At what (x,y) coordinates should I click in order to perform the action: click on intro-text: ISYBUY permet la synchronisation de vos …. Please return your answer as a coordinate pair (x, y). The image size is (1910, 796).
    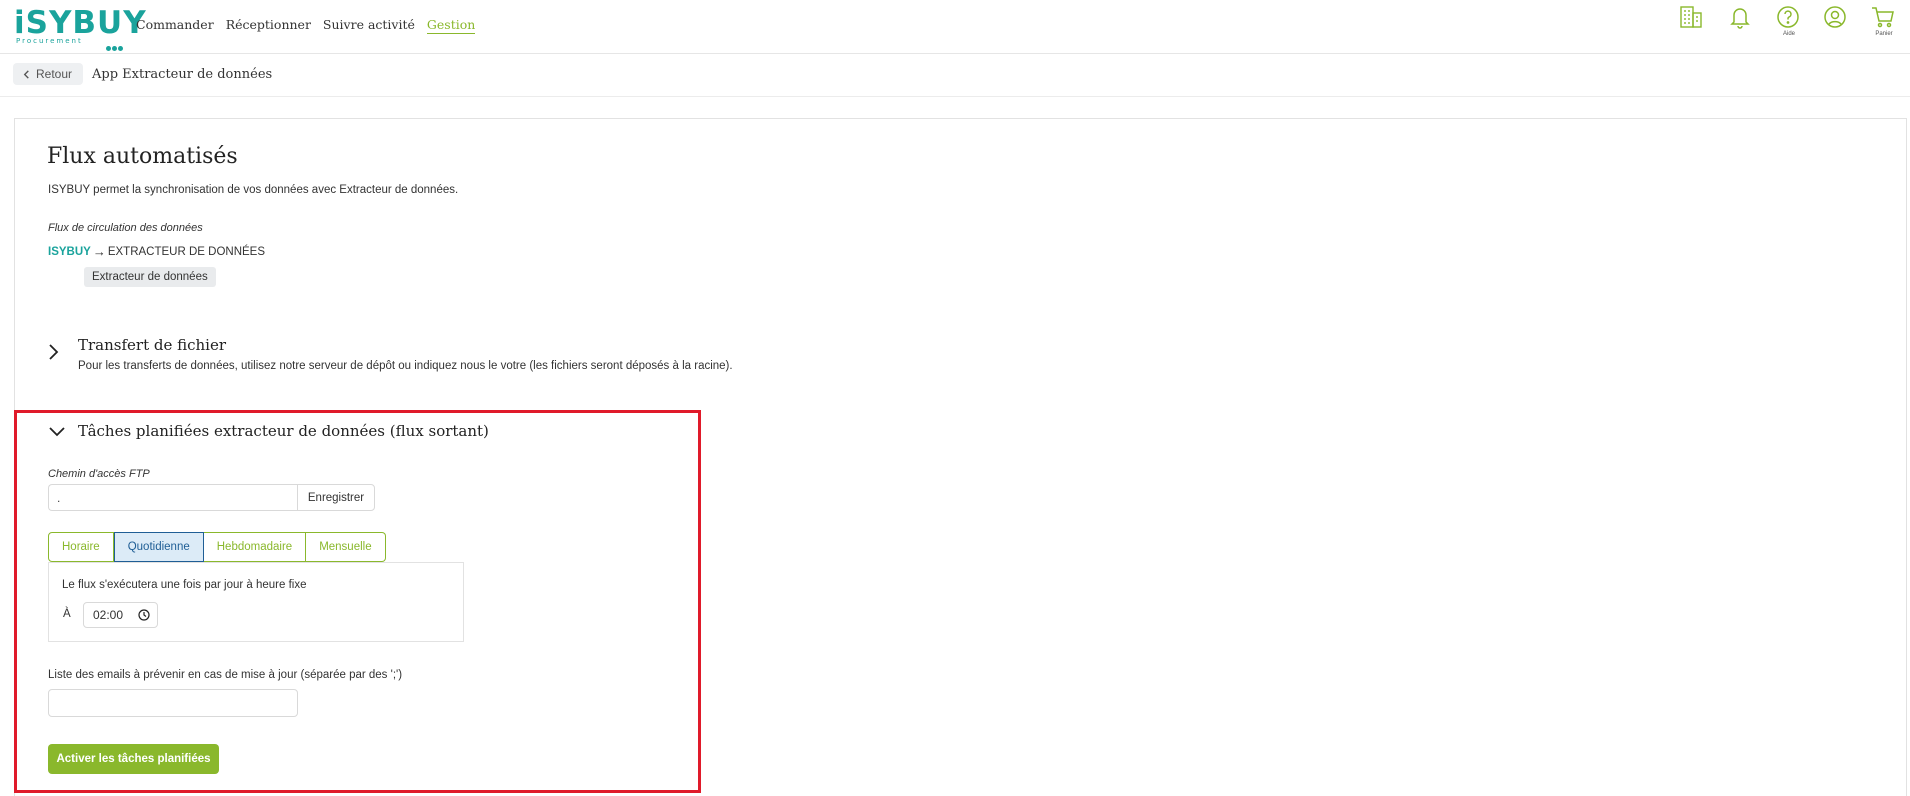
    Looking at the image, I should click on (253, 190).